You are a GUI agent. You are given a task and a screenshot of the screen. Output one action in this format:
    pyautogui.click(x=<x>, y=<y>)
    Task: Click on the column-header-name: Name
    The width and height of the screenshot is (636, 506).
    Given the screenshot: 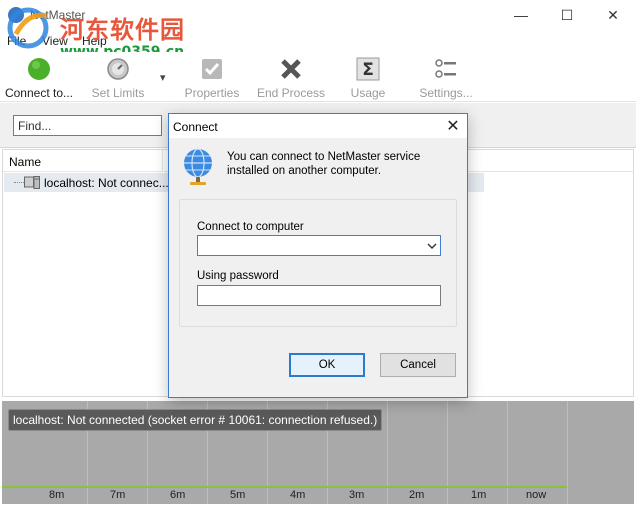 What is the action you would take?
    pyautogui.click(x=83, y=161)
    